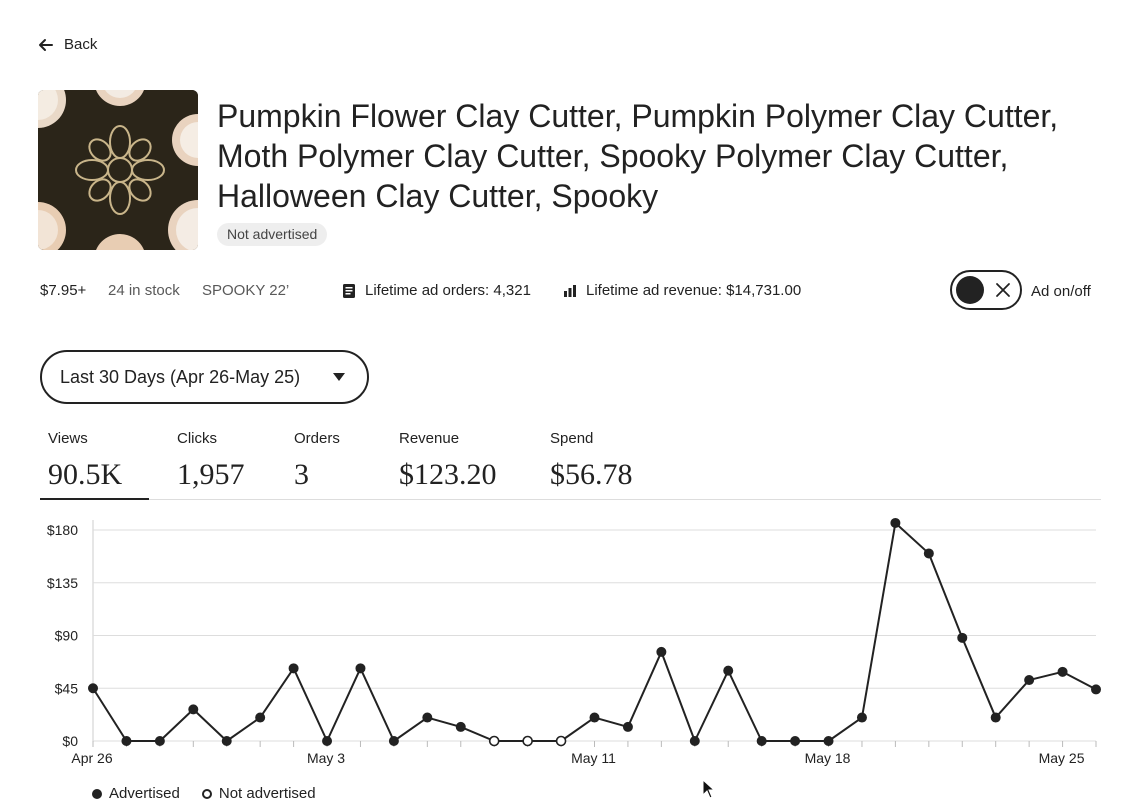  I want to click on x-tick-label: May 3, so click(326, 758).